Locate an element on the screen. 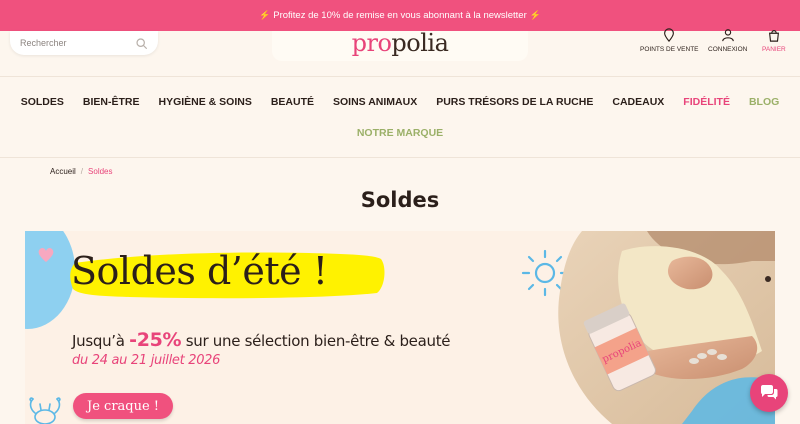  search-placeholder: Rechercher is located at coordinates (43, 43).